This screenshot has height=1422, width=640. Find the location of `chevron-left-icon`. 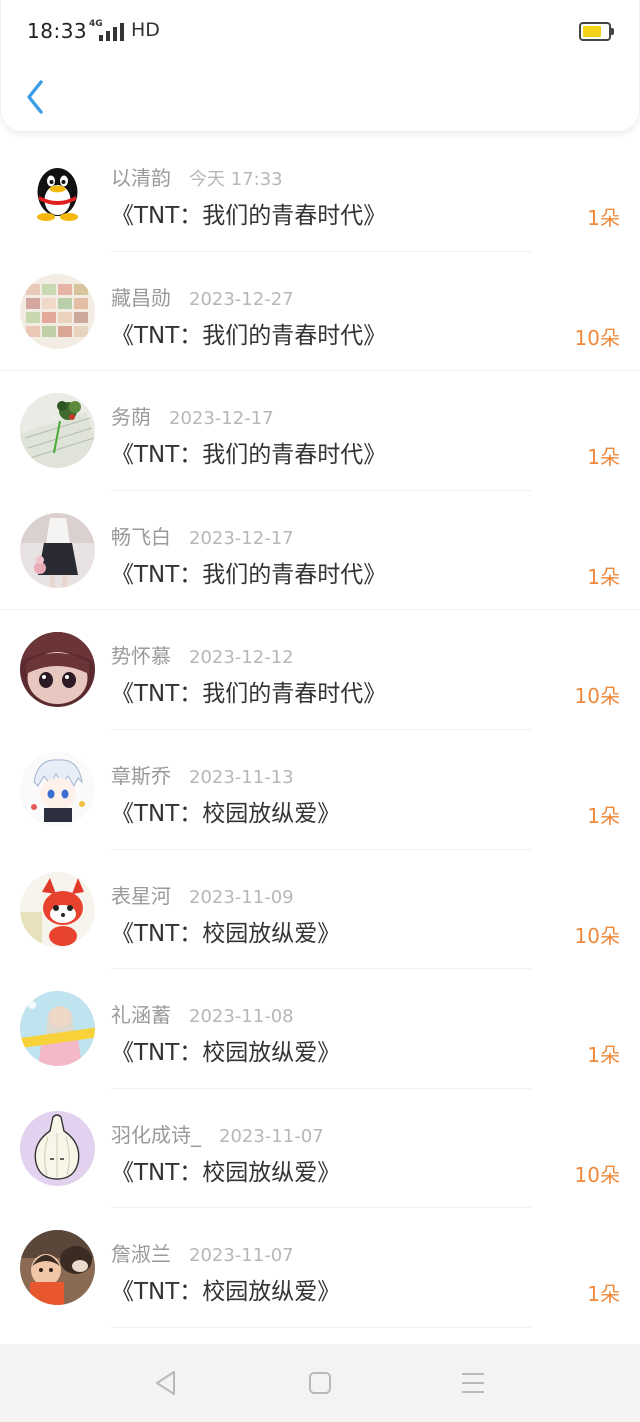

chevron-left-icon is located at coordinates (35, 97).